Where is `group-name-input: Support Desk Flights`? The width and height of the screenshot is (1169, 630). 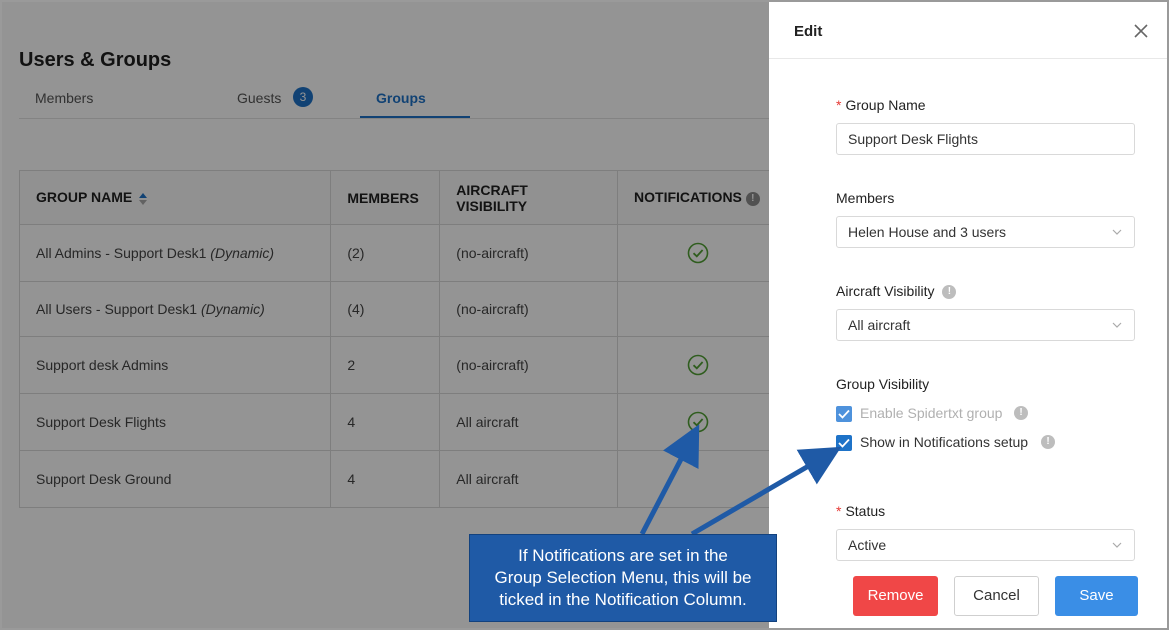 group-name-input: Support Desk Flights is located at coordinates (985, 139).